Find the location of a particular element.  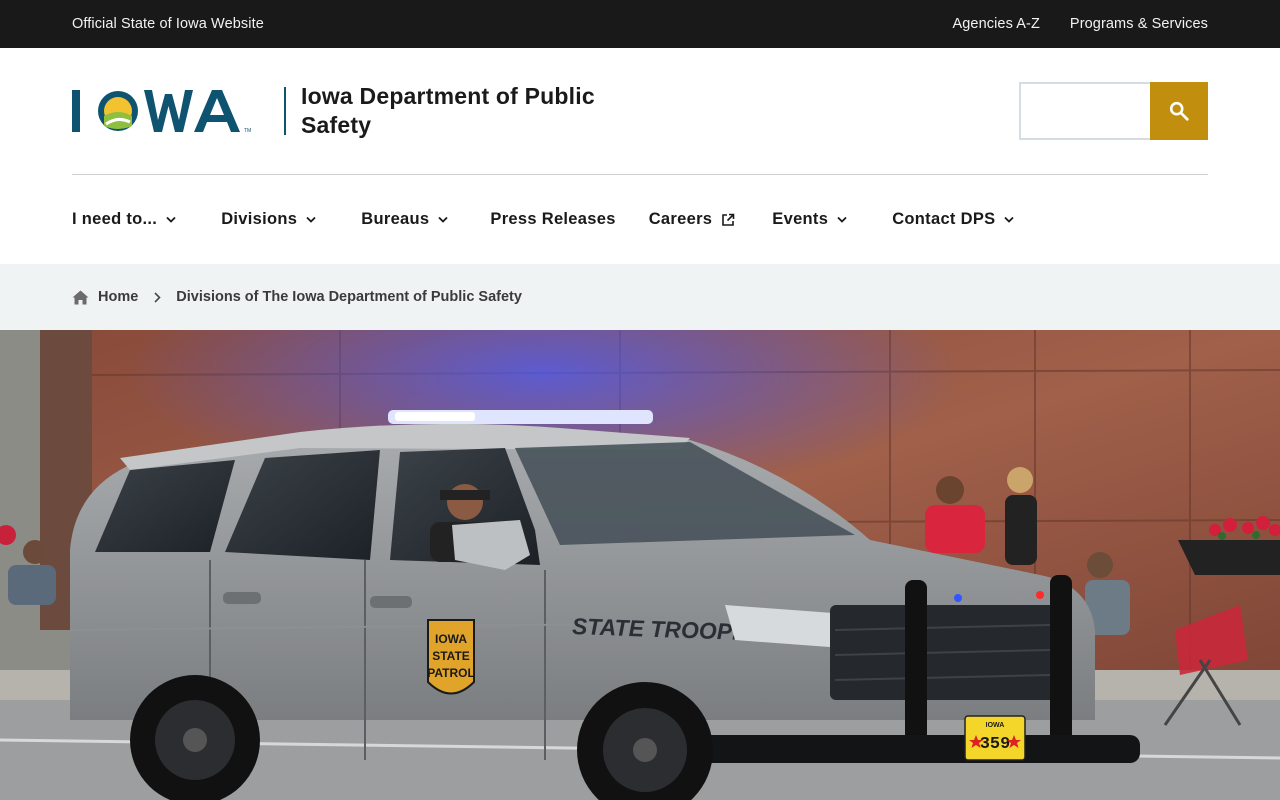

home-icon is located at coordinates (80, 297).